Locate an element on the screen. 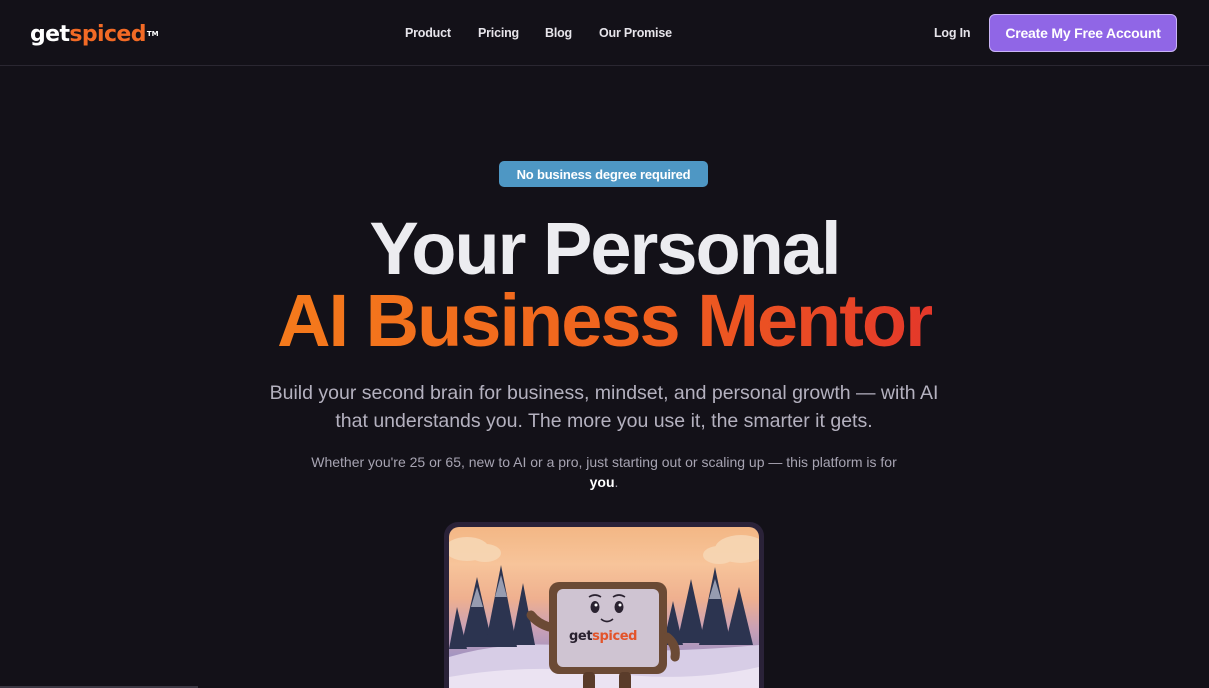 This screenshot has height=688, width=1209. hero-image-frame: getspiced is located at coordinates (604, 605).